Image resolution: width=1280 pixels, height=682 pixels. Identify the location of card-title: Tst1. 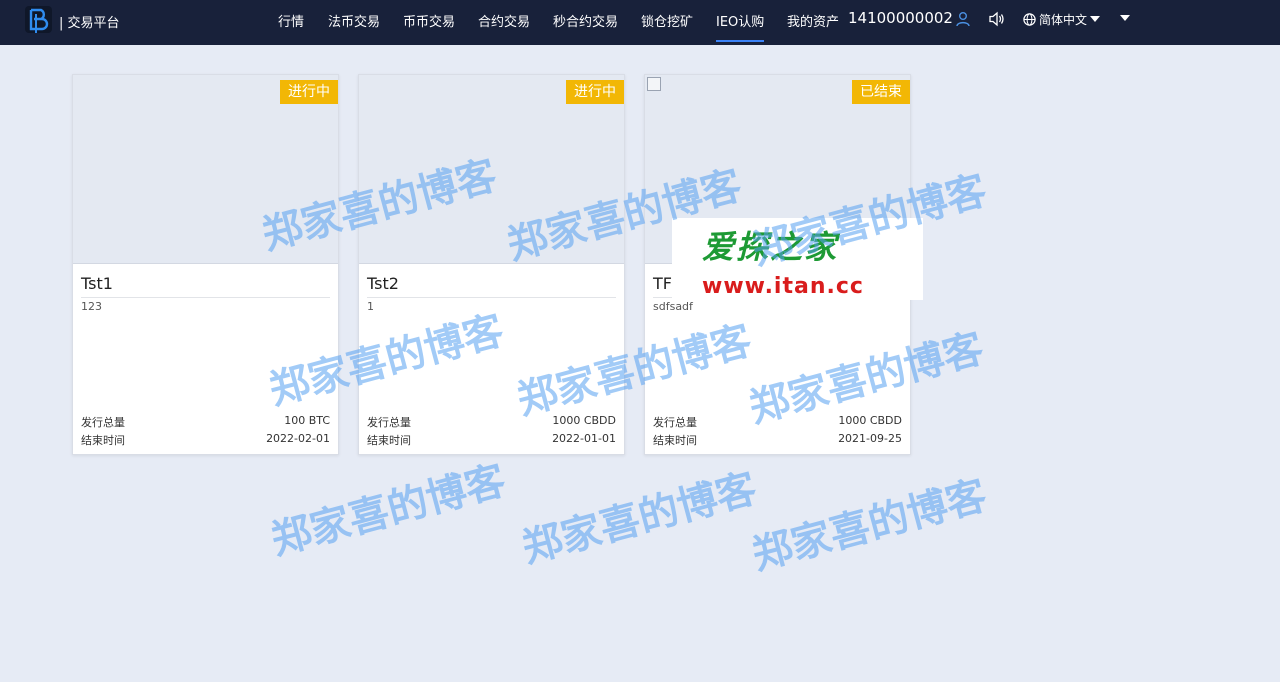
(97, 283).